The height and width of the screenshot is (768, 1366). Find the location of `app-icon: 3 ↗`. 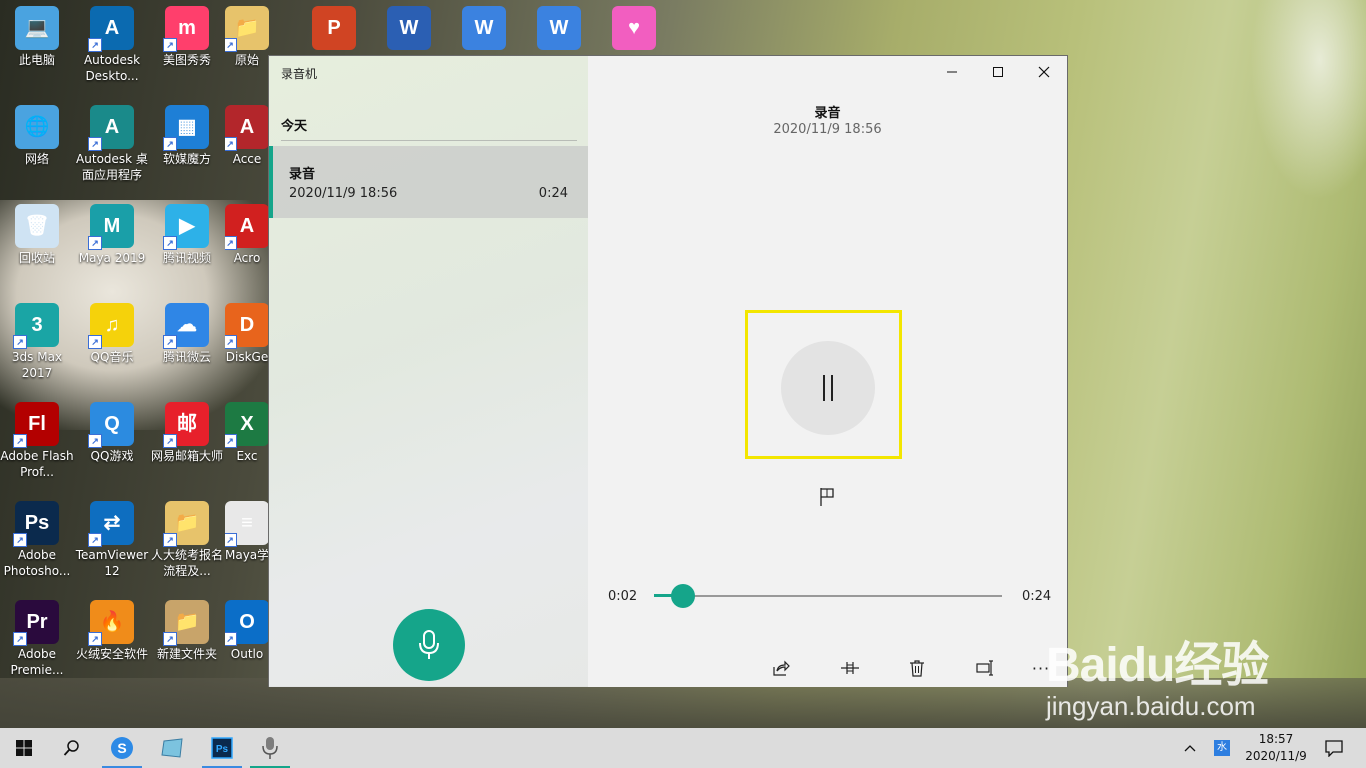

app-icon: 3 ↗ is located at coordinates (36, 326).